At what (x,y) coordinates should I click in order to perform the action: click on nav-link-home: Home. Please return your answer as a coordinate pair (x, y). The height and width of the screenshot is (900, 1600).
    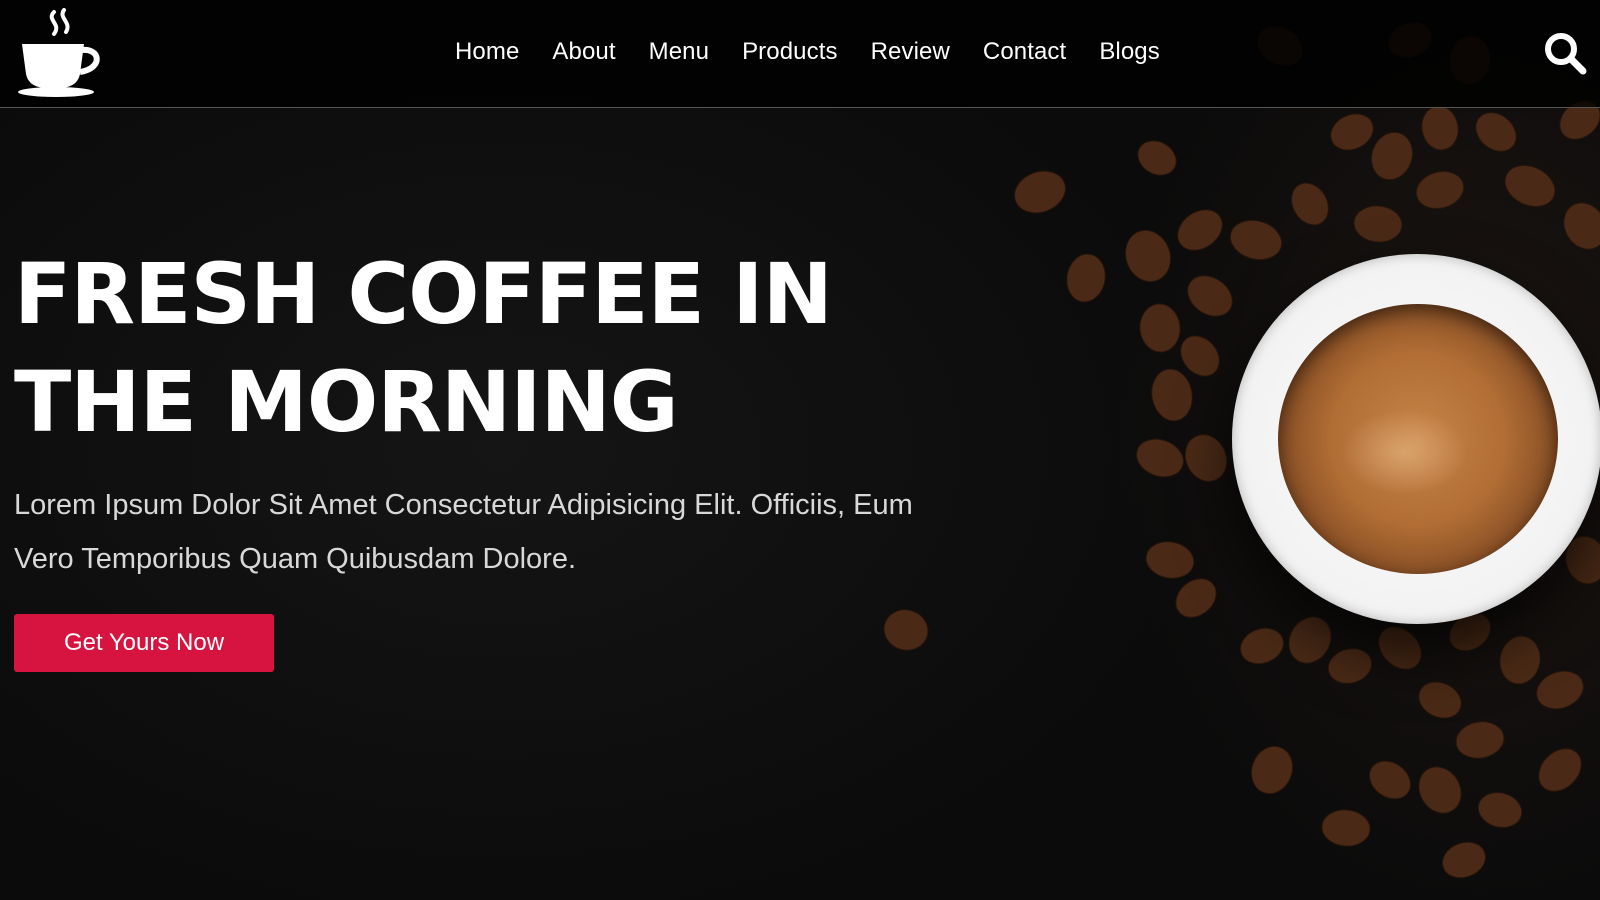
    Looking at the image, I should click on (487, 52).